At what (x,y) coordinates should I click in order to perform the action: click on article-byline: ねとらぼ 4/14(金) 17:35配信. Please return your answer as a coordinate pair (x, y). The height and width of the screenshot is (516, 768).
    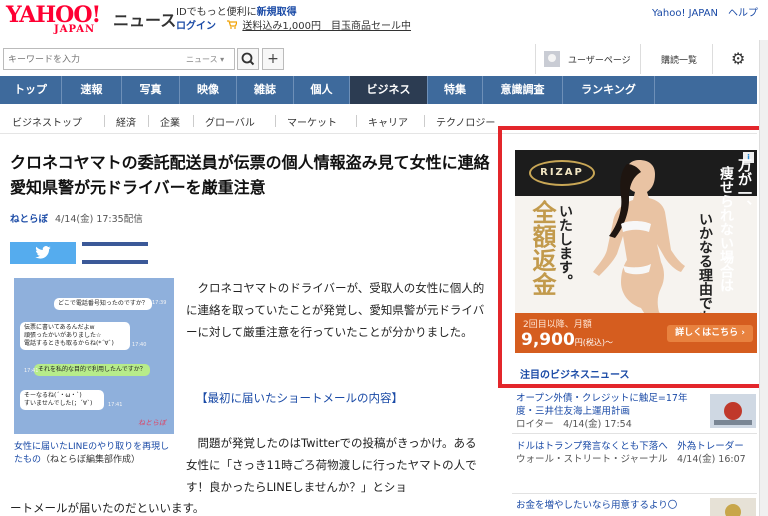
    Looking at the image, I should click on (76, 218).